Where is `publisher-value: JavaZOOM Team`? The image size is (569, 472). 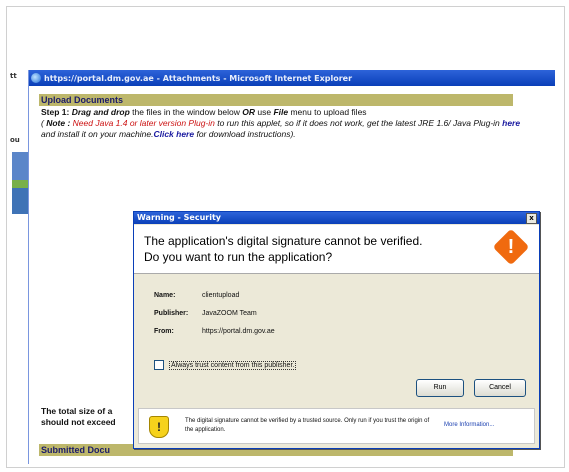 publisher-value: JavaZOOM Team is located at coordinates (229, 313).